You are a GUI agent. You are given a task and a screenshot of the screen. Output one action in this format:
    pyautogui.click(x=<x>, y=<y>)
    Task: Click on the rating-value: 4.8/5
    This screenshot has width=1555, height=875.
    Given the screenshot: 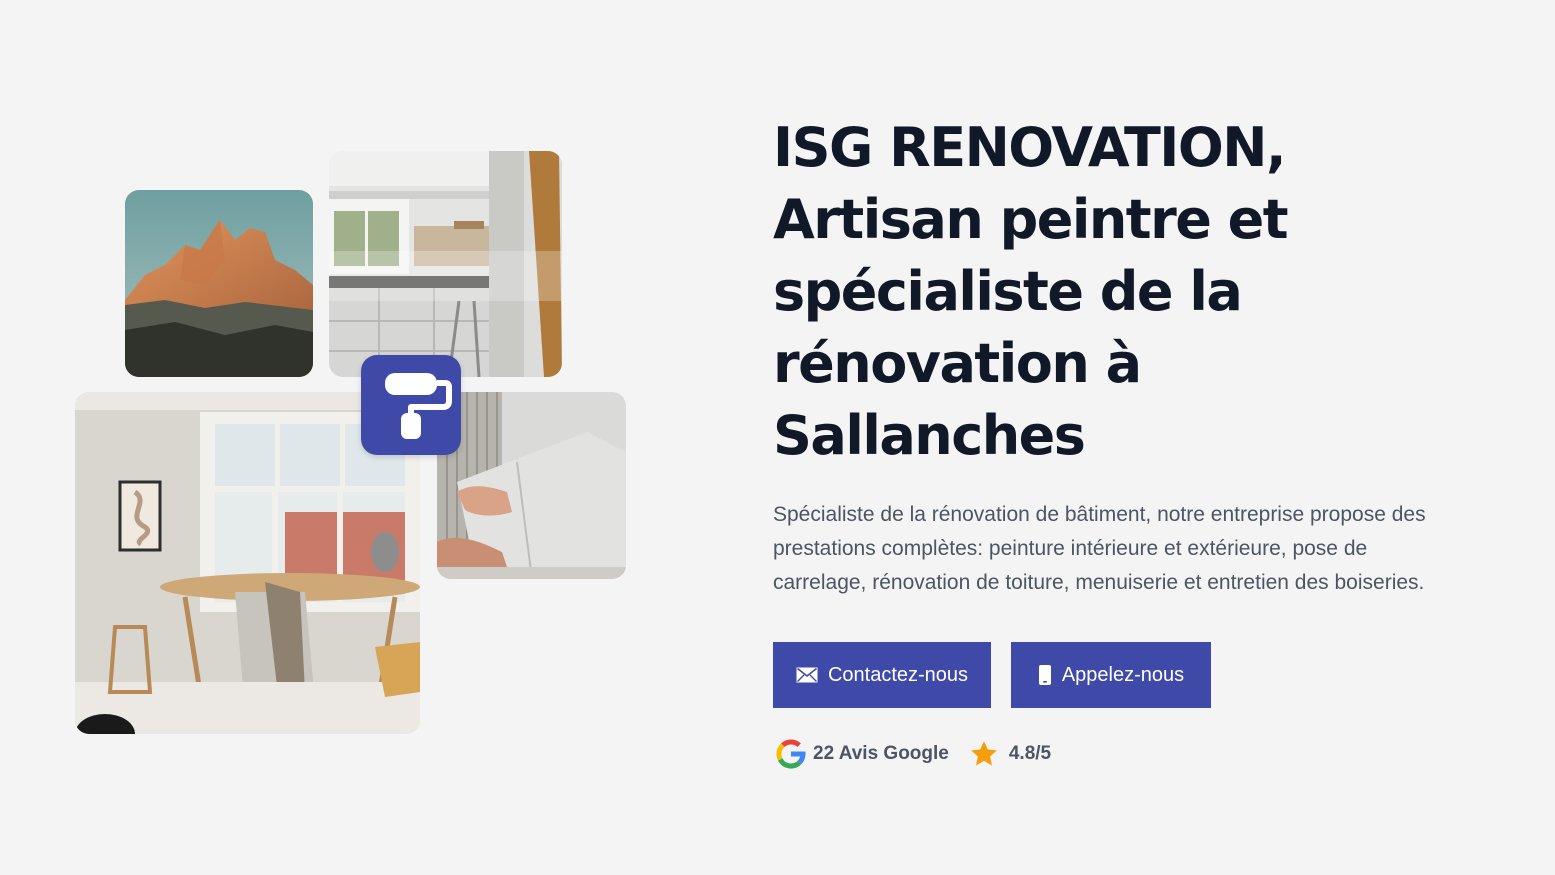 What is the action you would take?
    pyautogui.click(x=1030, y=753)
    